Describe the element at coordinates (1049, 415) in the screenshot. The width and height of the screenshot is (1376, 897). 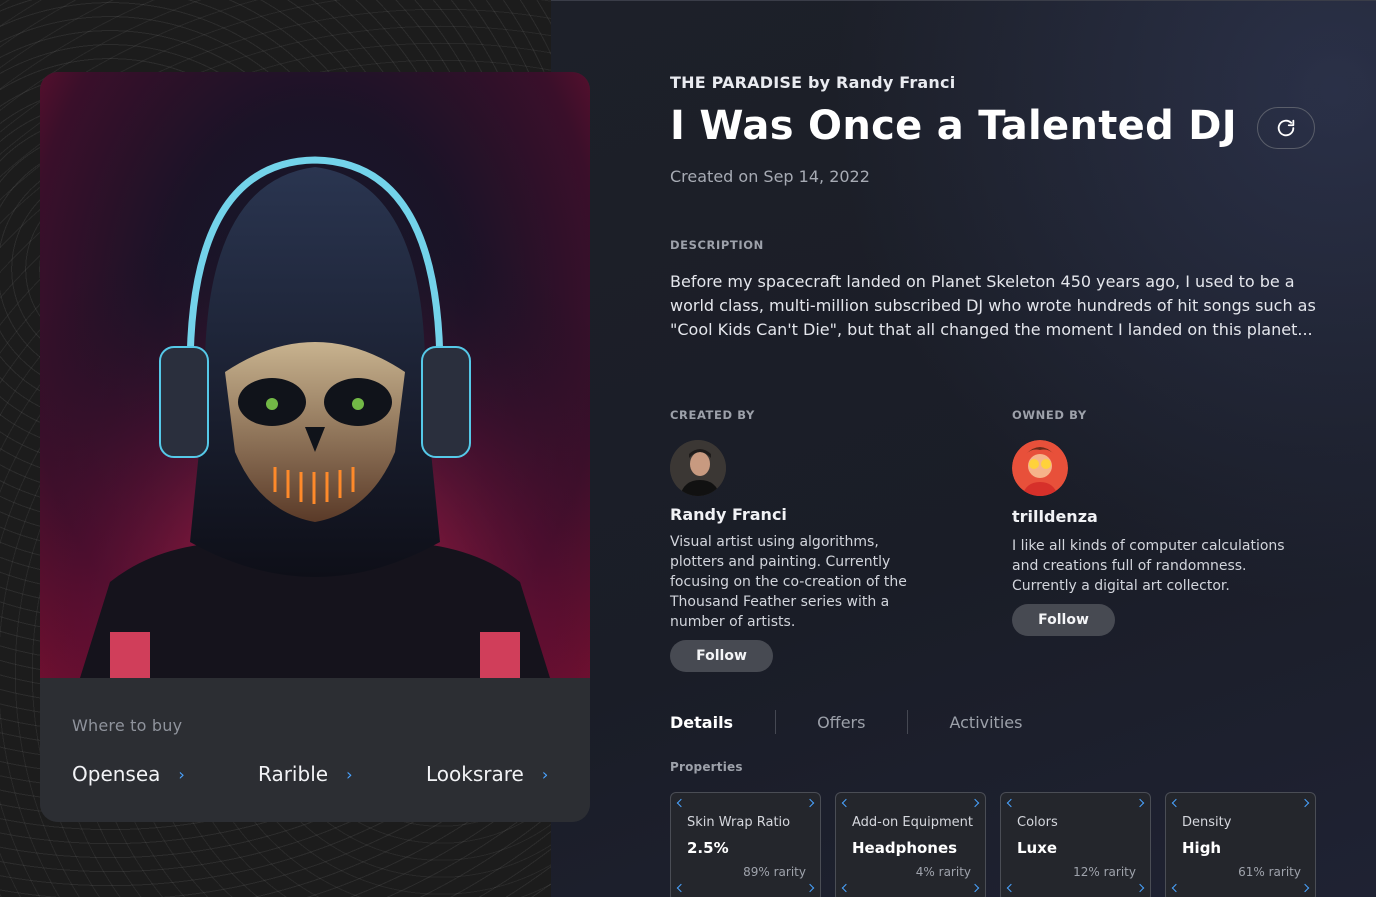
I see `owned-by-label: OWNED BY` at that location.